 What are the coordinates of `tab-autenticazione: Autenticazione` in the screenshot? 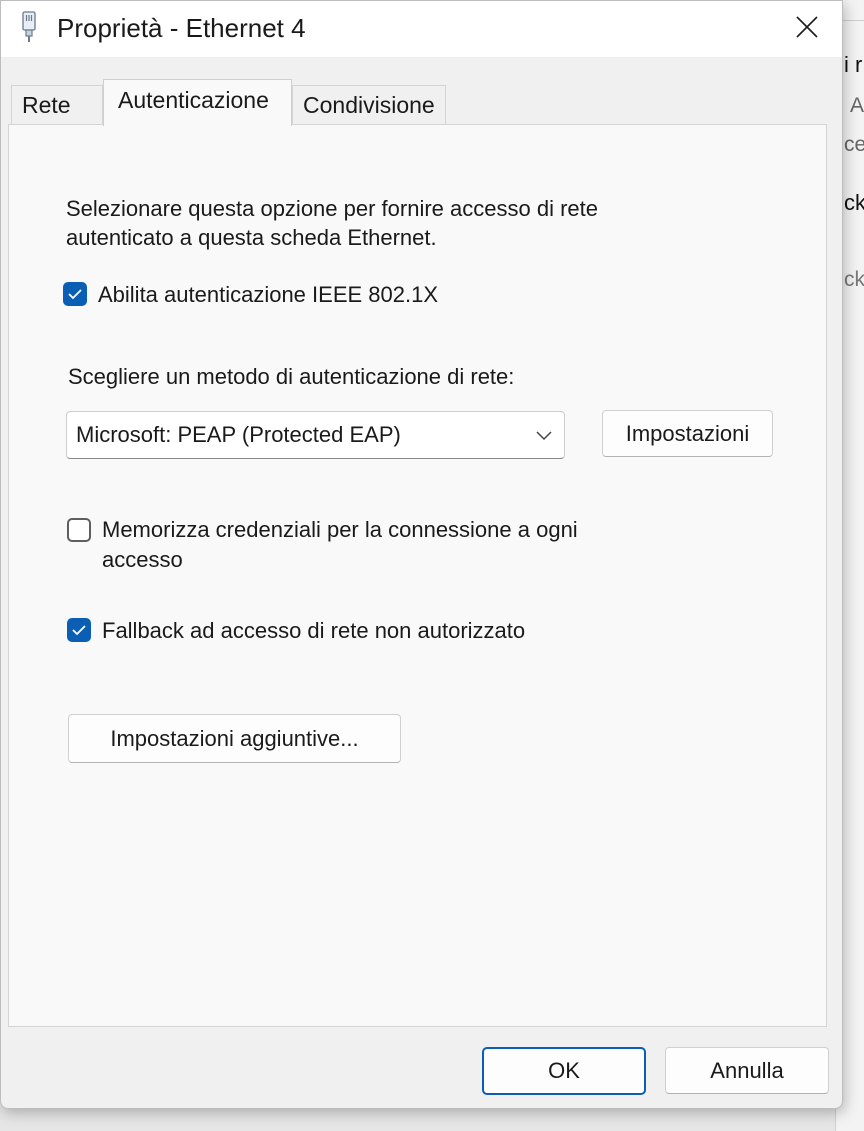 It's located at (197, 102).